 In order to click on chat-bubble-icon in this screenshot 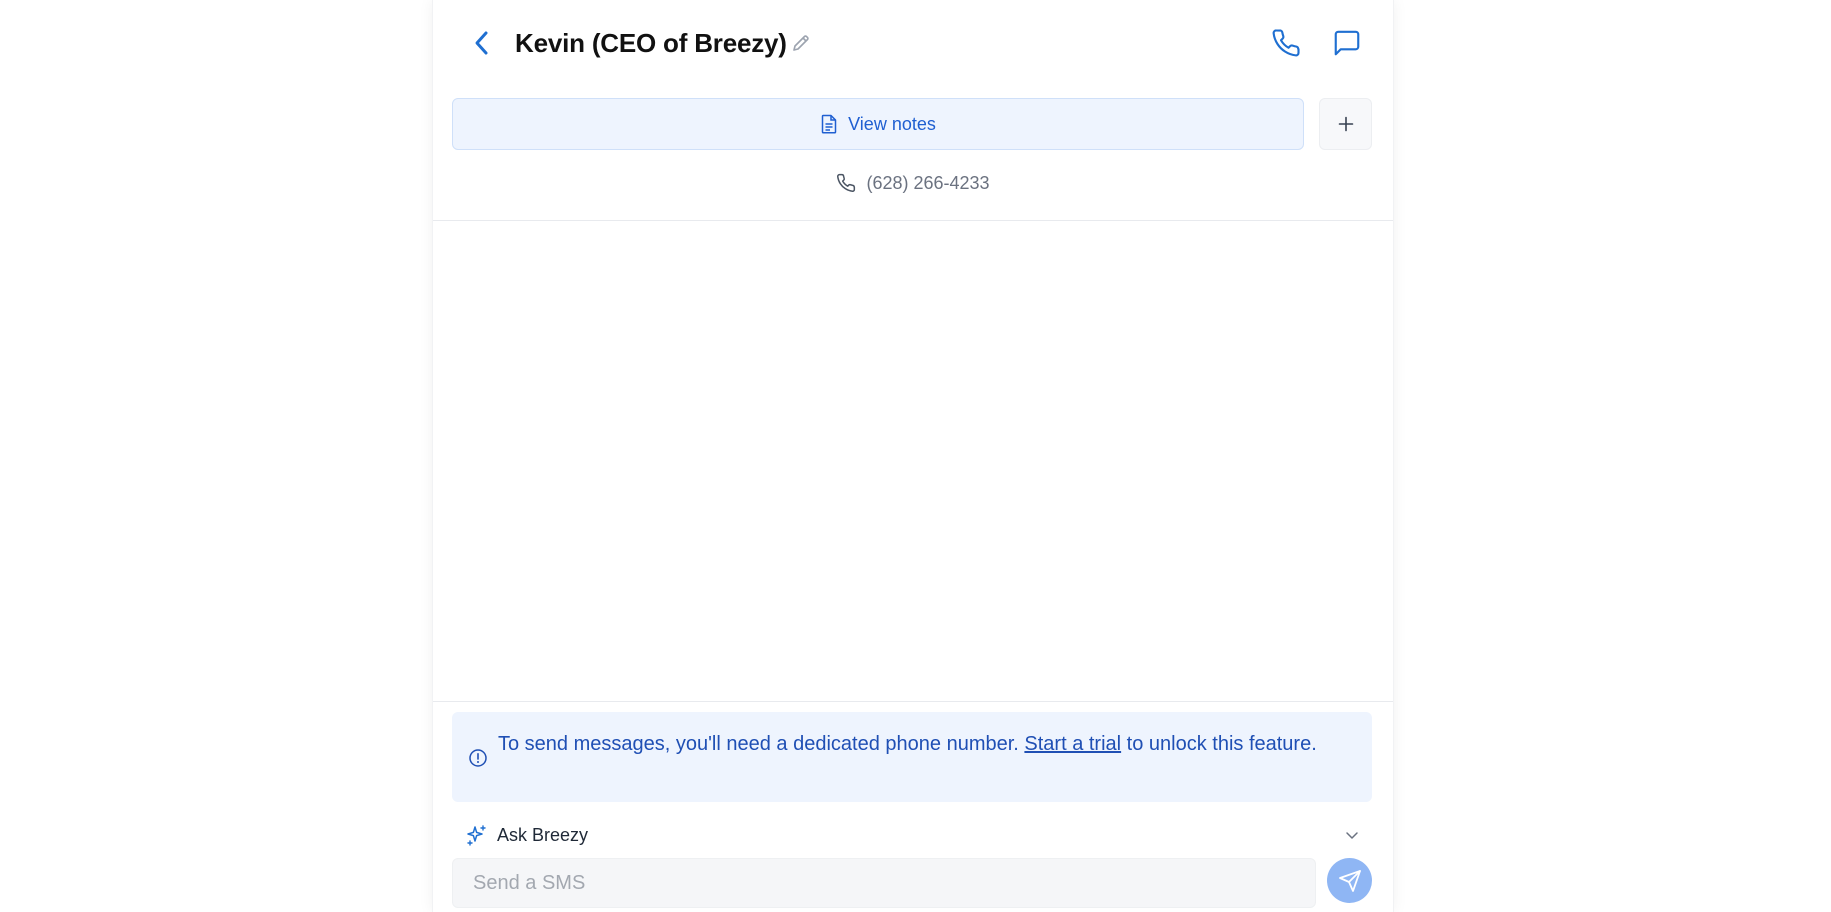, I will do `click(1347, 43)`.